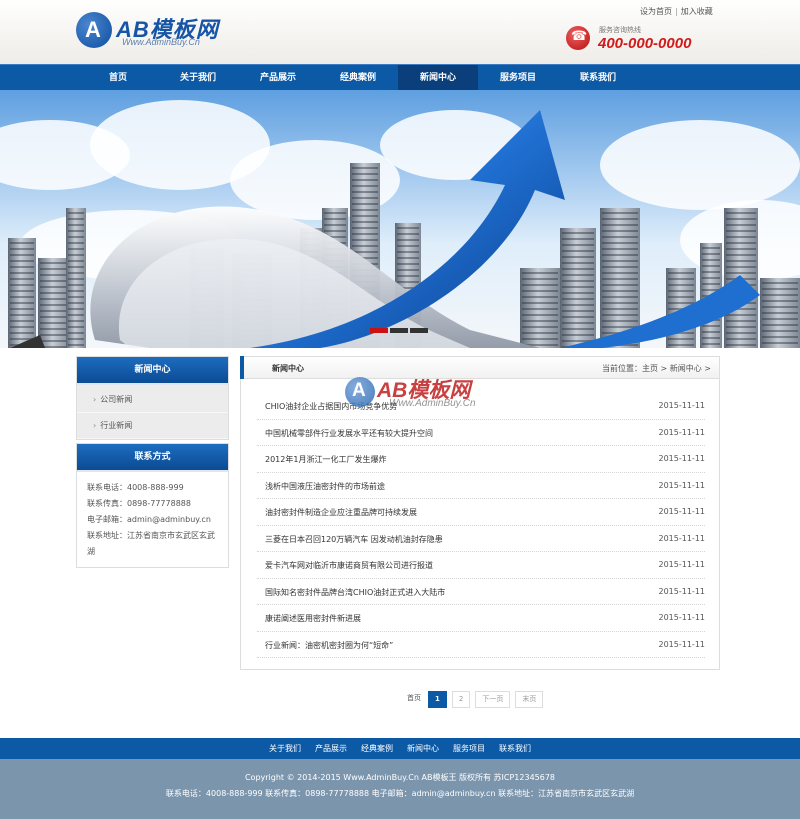 This screenshot has width=800, height=819. What do you see at coordinates (152, 426) in the screenshot?
I see `sidebar-item-category: › 行业新闻` at bounding box center [152, 426].